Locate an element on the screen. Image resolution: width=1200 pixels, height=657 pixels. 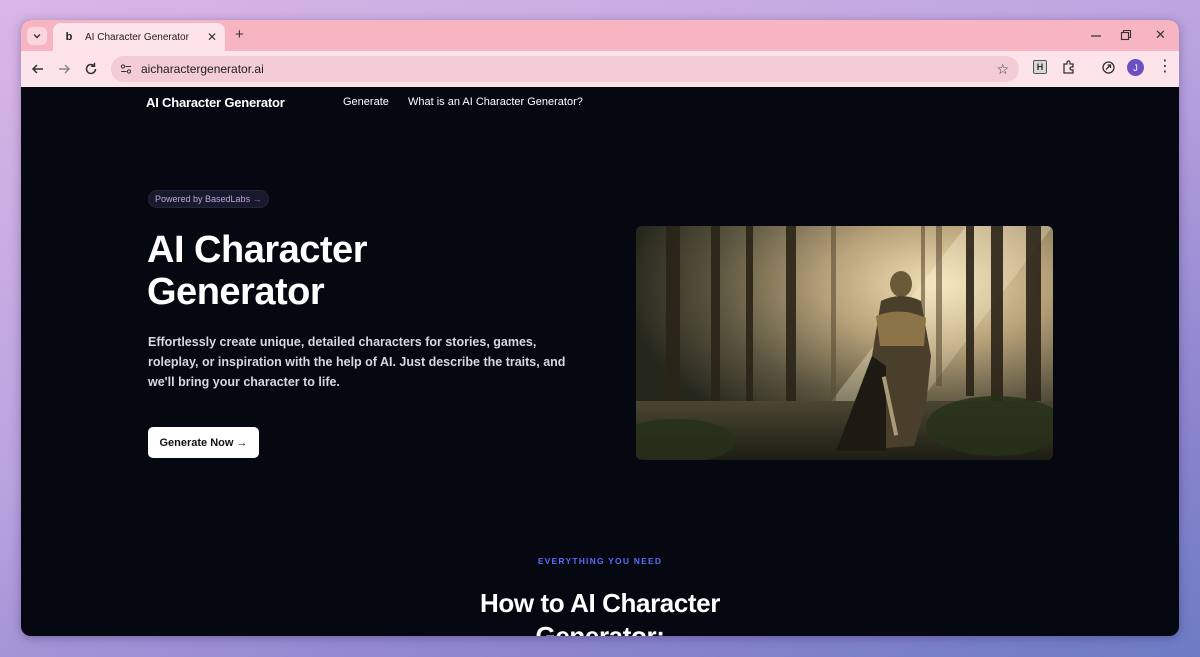
section-eyebrow: EVERYTHING YOU NEED is located at coordinates (600, 561).